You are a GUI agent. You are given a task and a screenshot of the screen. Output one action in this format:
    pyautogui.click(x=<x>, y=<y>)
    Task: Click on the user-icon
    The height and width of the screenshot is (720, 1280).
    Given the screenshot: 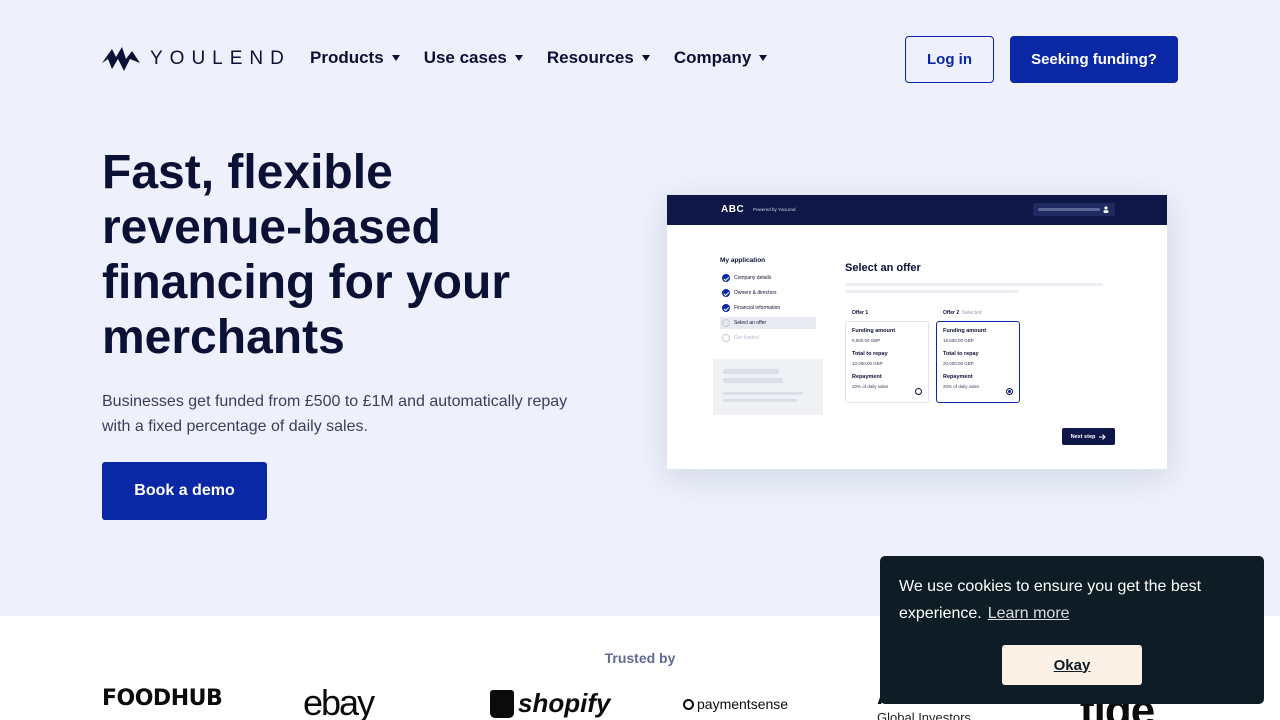 What is the action you would take?
    pyautogui.click(x=1106, y=209)
    